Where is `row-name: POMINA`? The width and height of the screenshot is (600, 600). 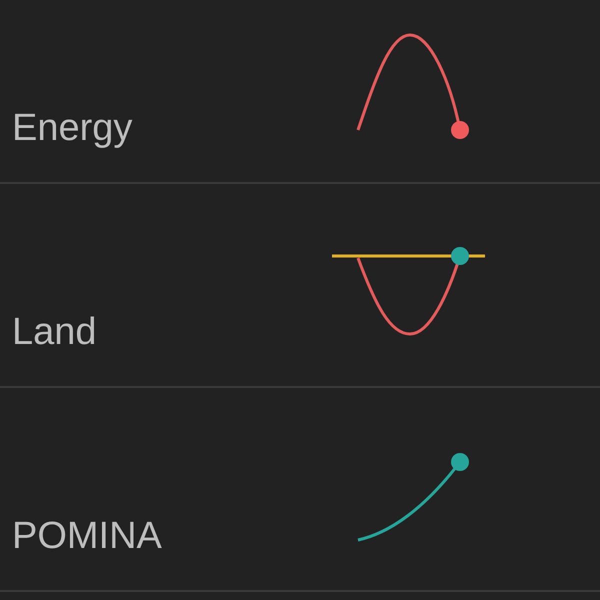 row-name: POMINA is located at coordinates (87, 537).